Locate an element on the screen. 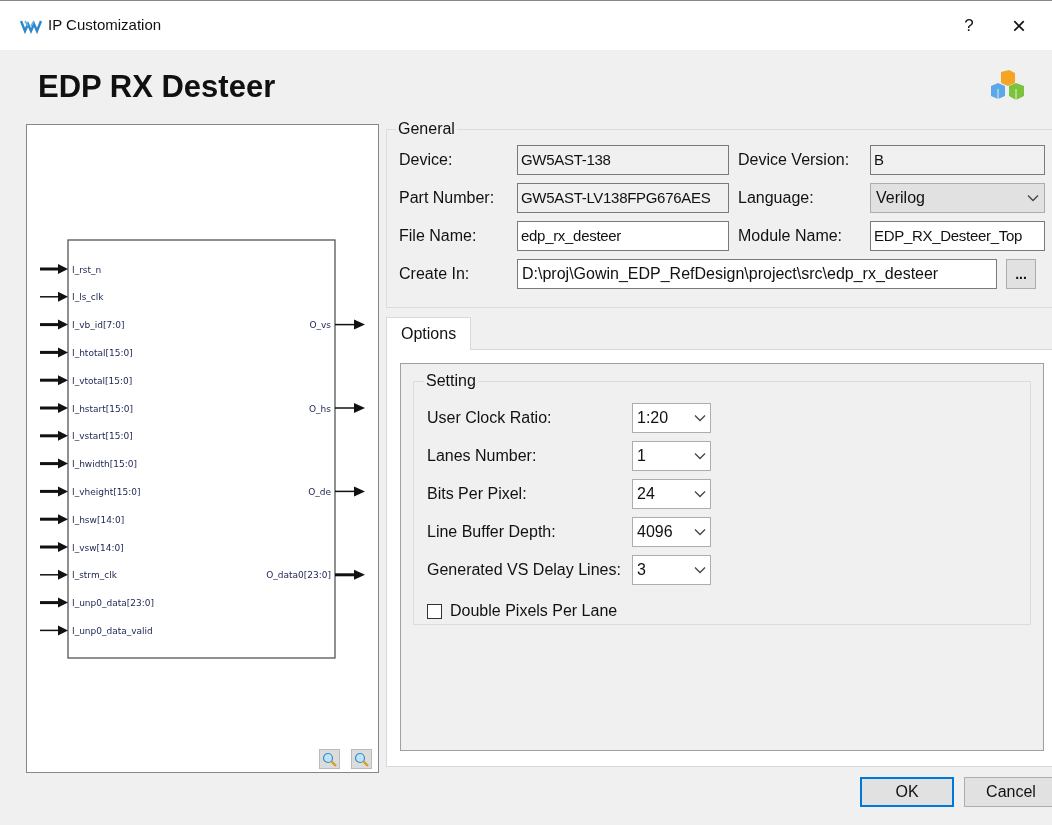 This screenshot has height=825, width=1052. tab: Options is located at coordinates (429, 333).